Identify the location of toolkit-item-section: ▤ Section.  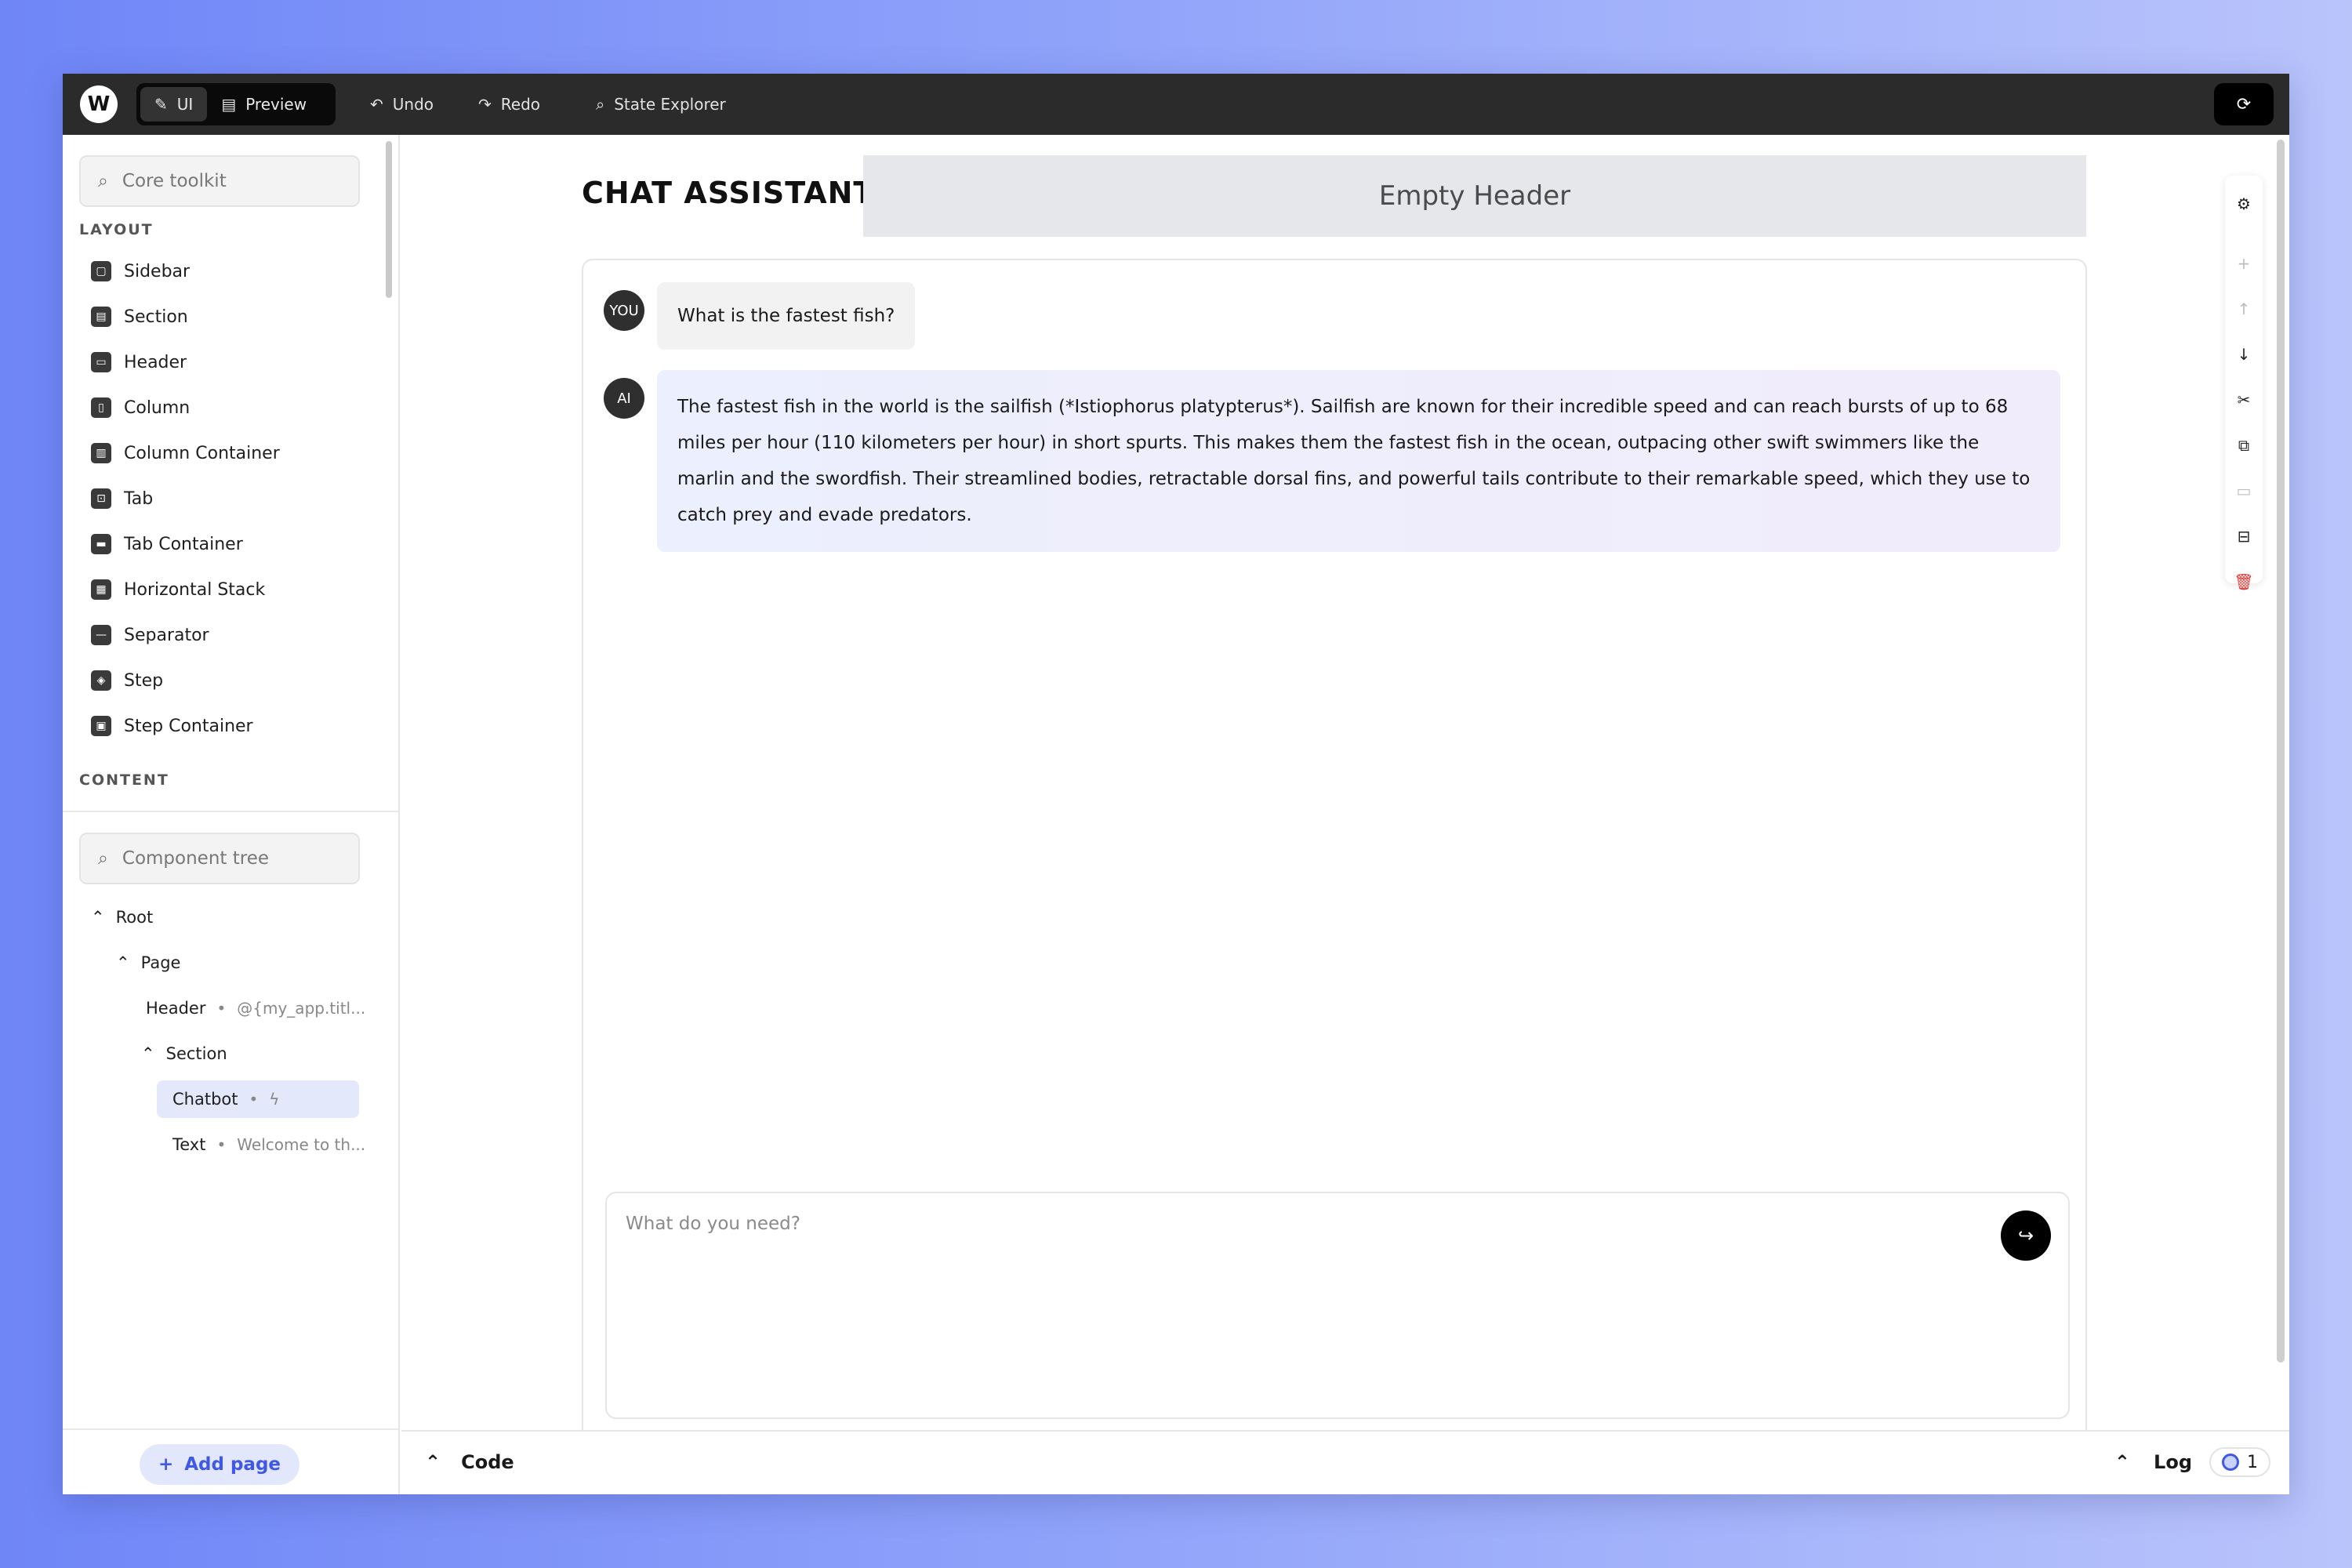
(139, 316).